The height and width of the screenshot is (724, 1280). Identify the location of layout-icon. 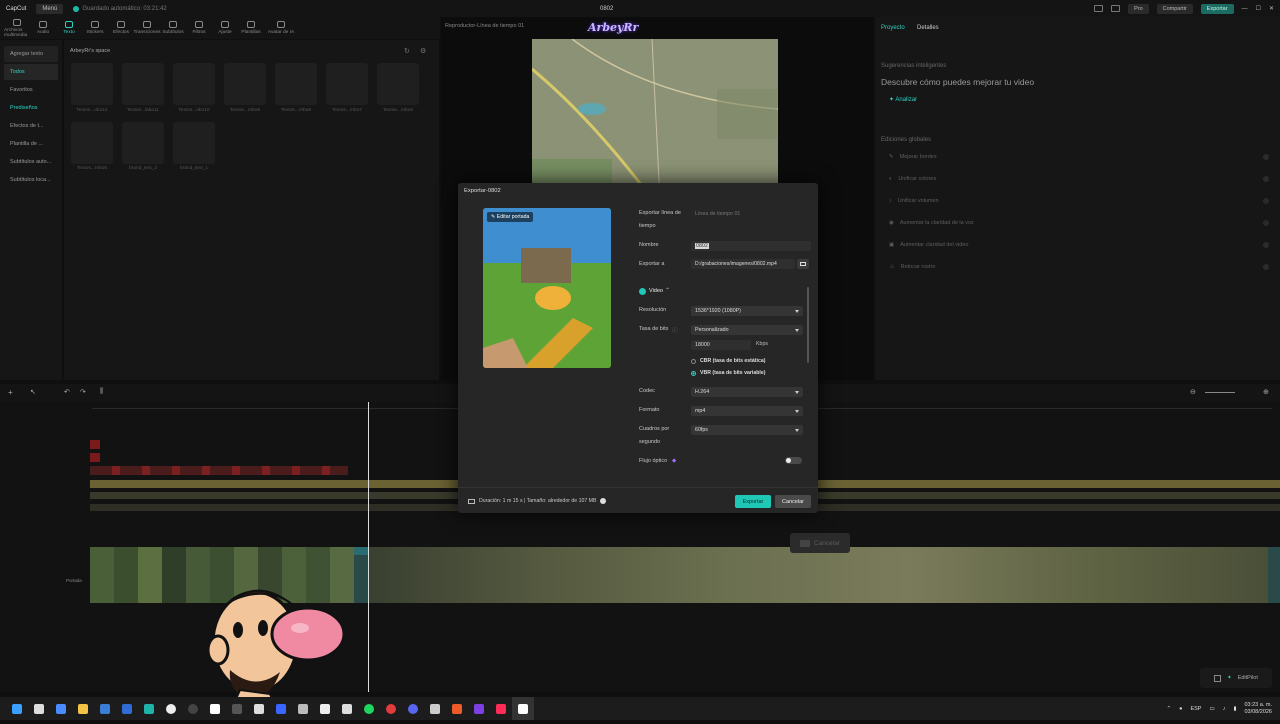
(1099, 8).